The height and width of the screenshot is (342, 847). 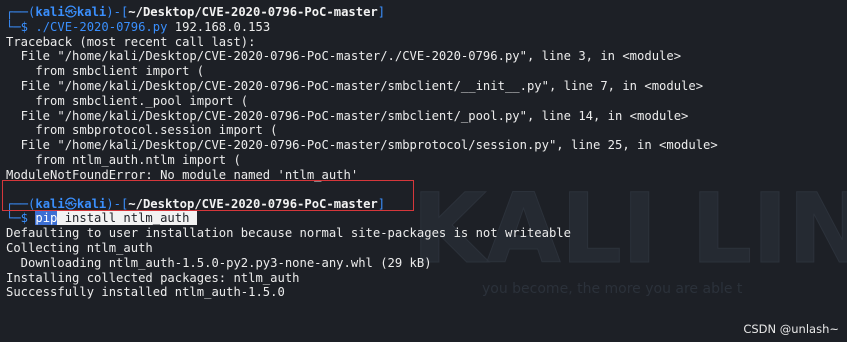 What do you see at coordinates (791, 329) in the screenshot?
I see `csdn-watermark: CSDN @unlash~` at bounding box center [791, 329].